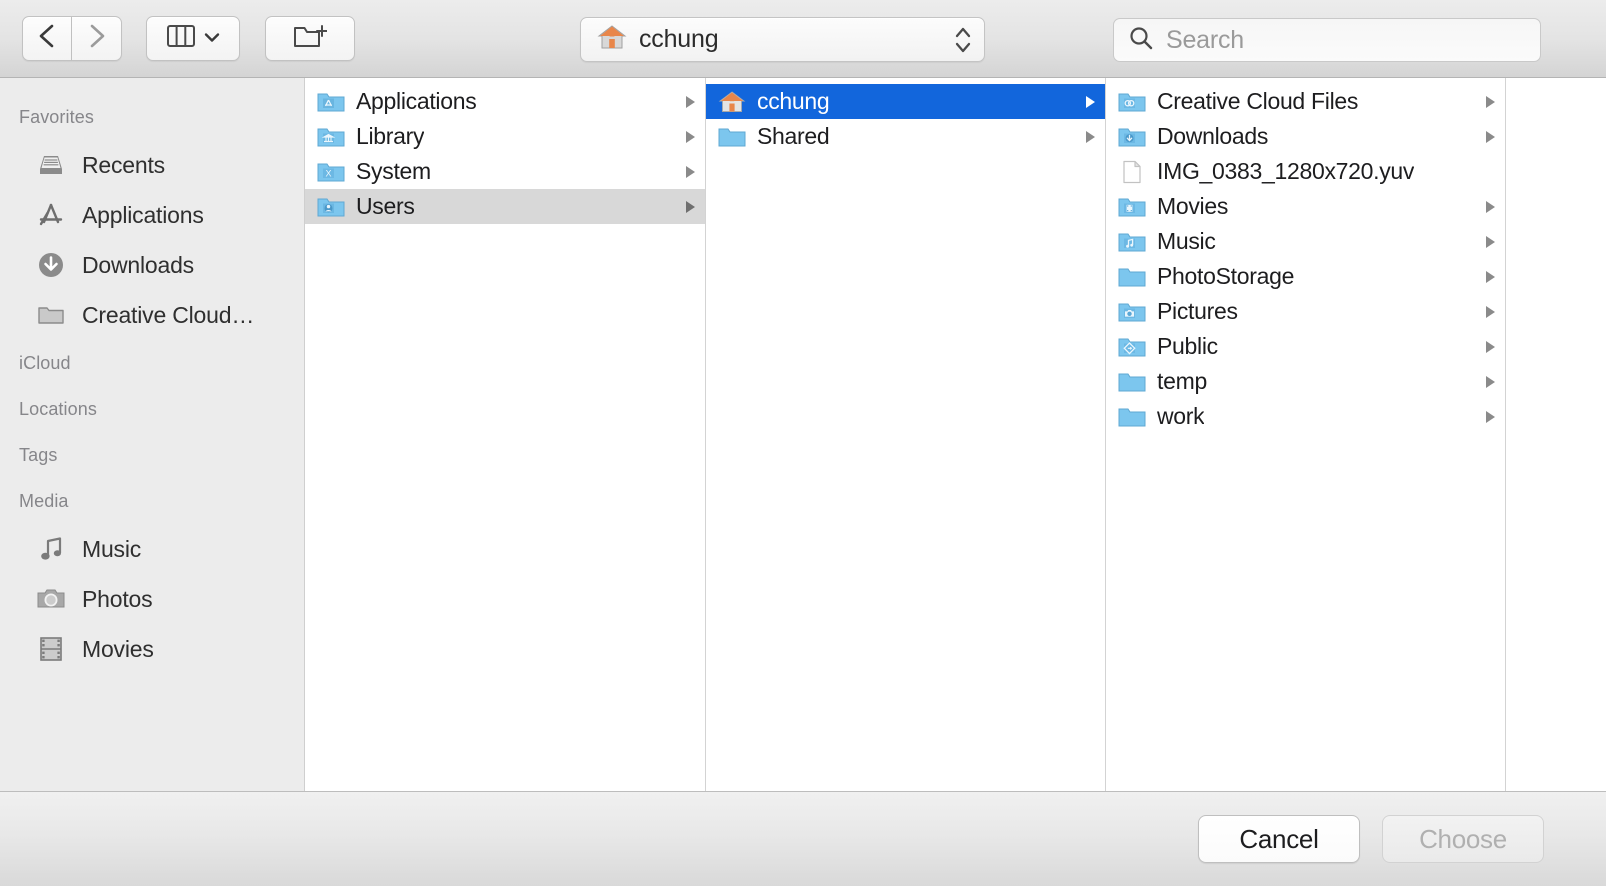  I want to click on recents-icon, so click(51, 165).